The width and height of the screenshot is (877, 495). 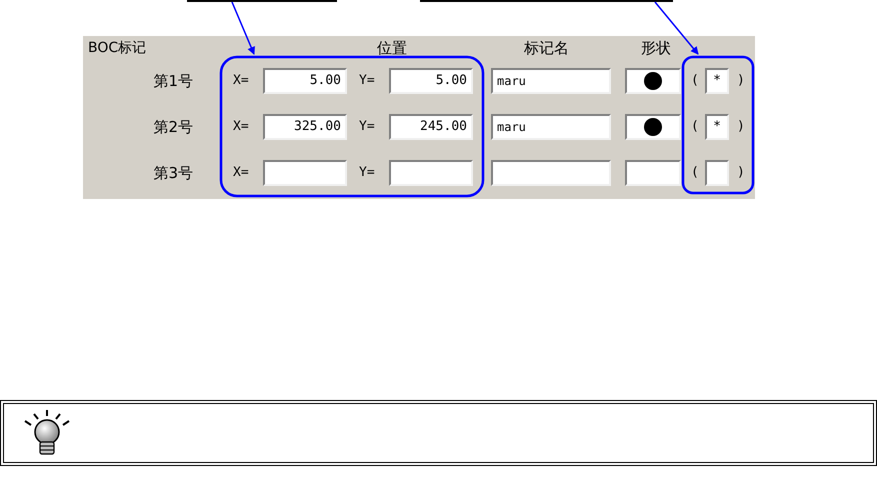 What do you see at coordinates (172, 173) in the screenshot?
I see `row-label: 第3号` at bounding box center [172, 173].